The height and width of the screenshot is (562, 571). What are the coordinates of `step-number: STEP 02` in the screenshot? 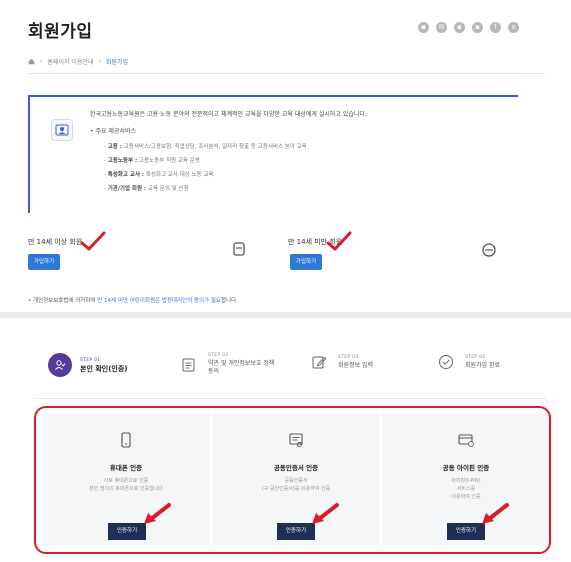 It's located at (218, 355).